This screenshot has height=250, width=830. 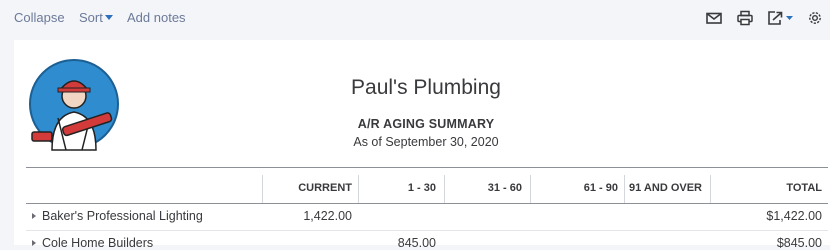 What do you see at coordinates (768, 243) in the screenshot?
I see `cell-total: $845.00` at bounding box center [768, 243].